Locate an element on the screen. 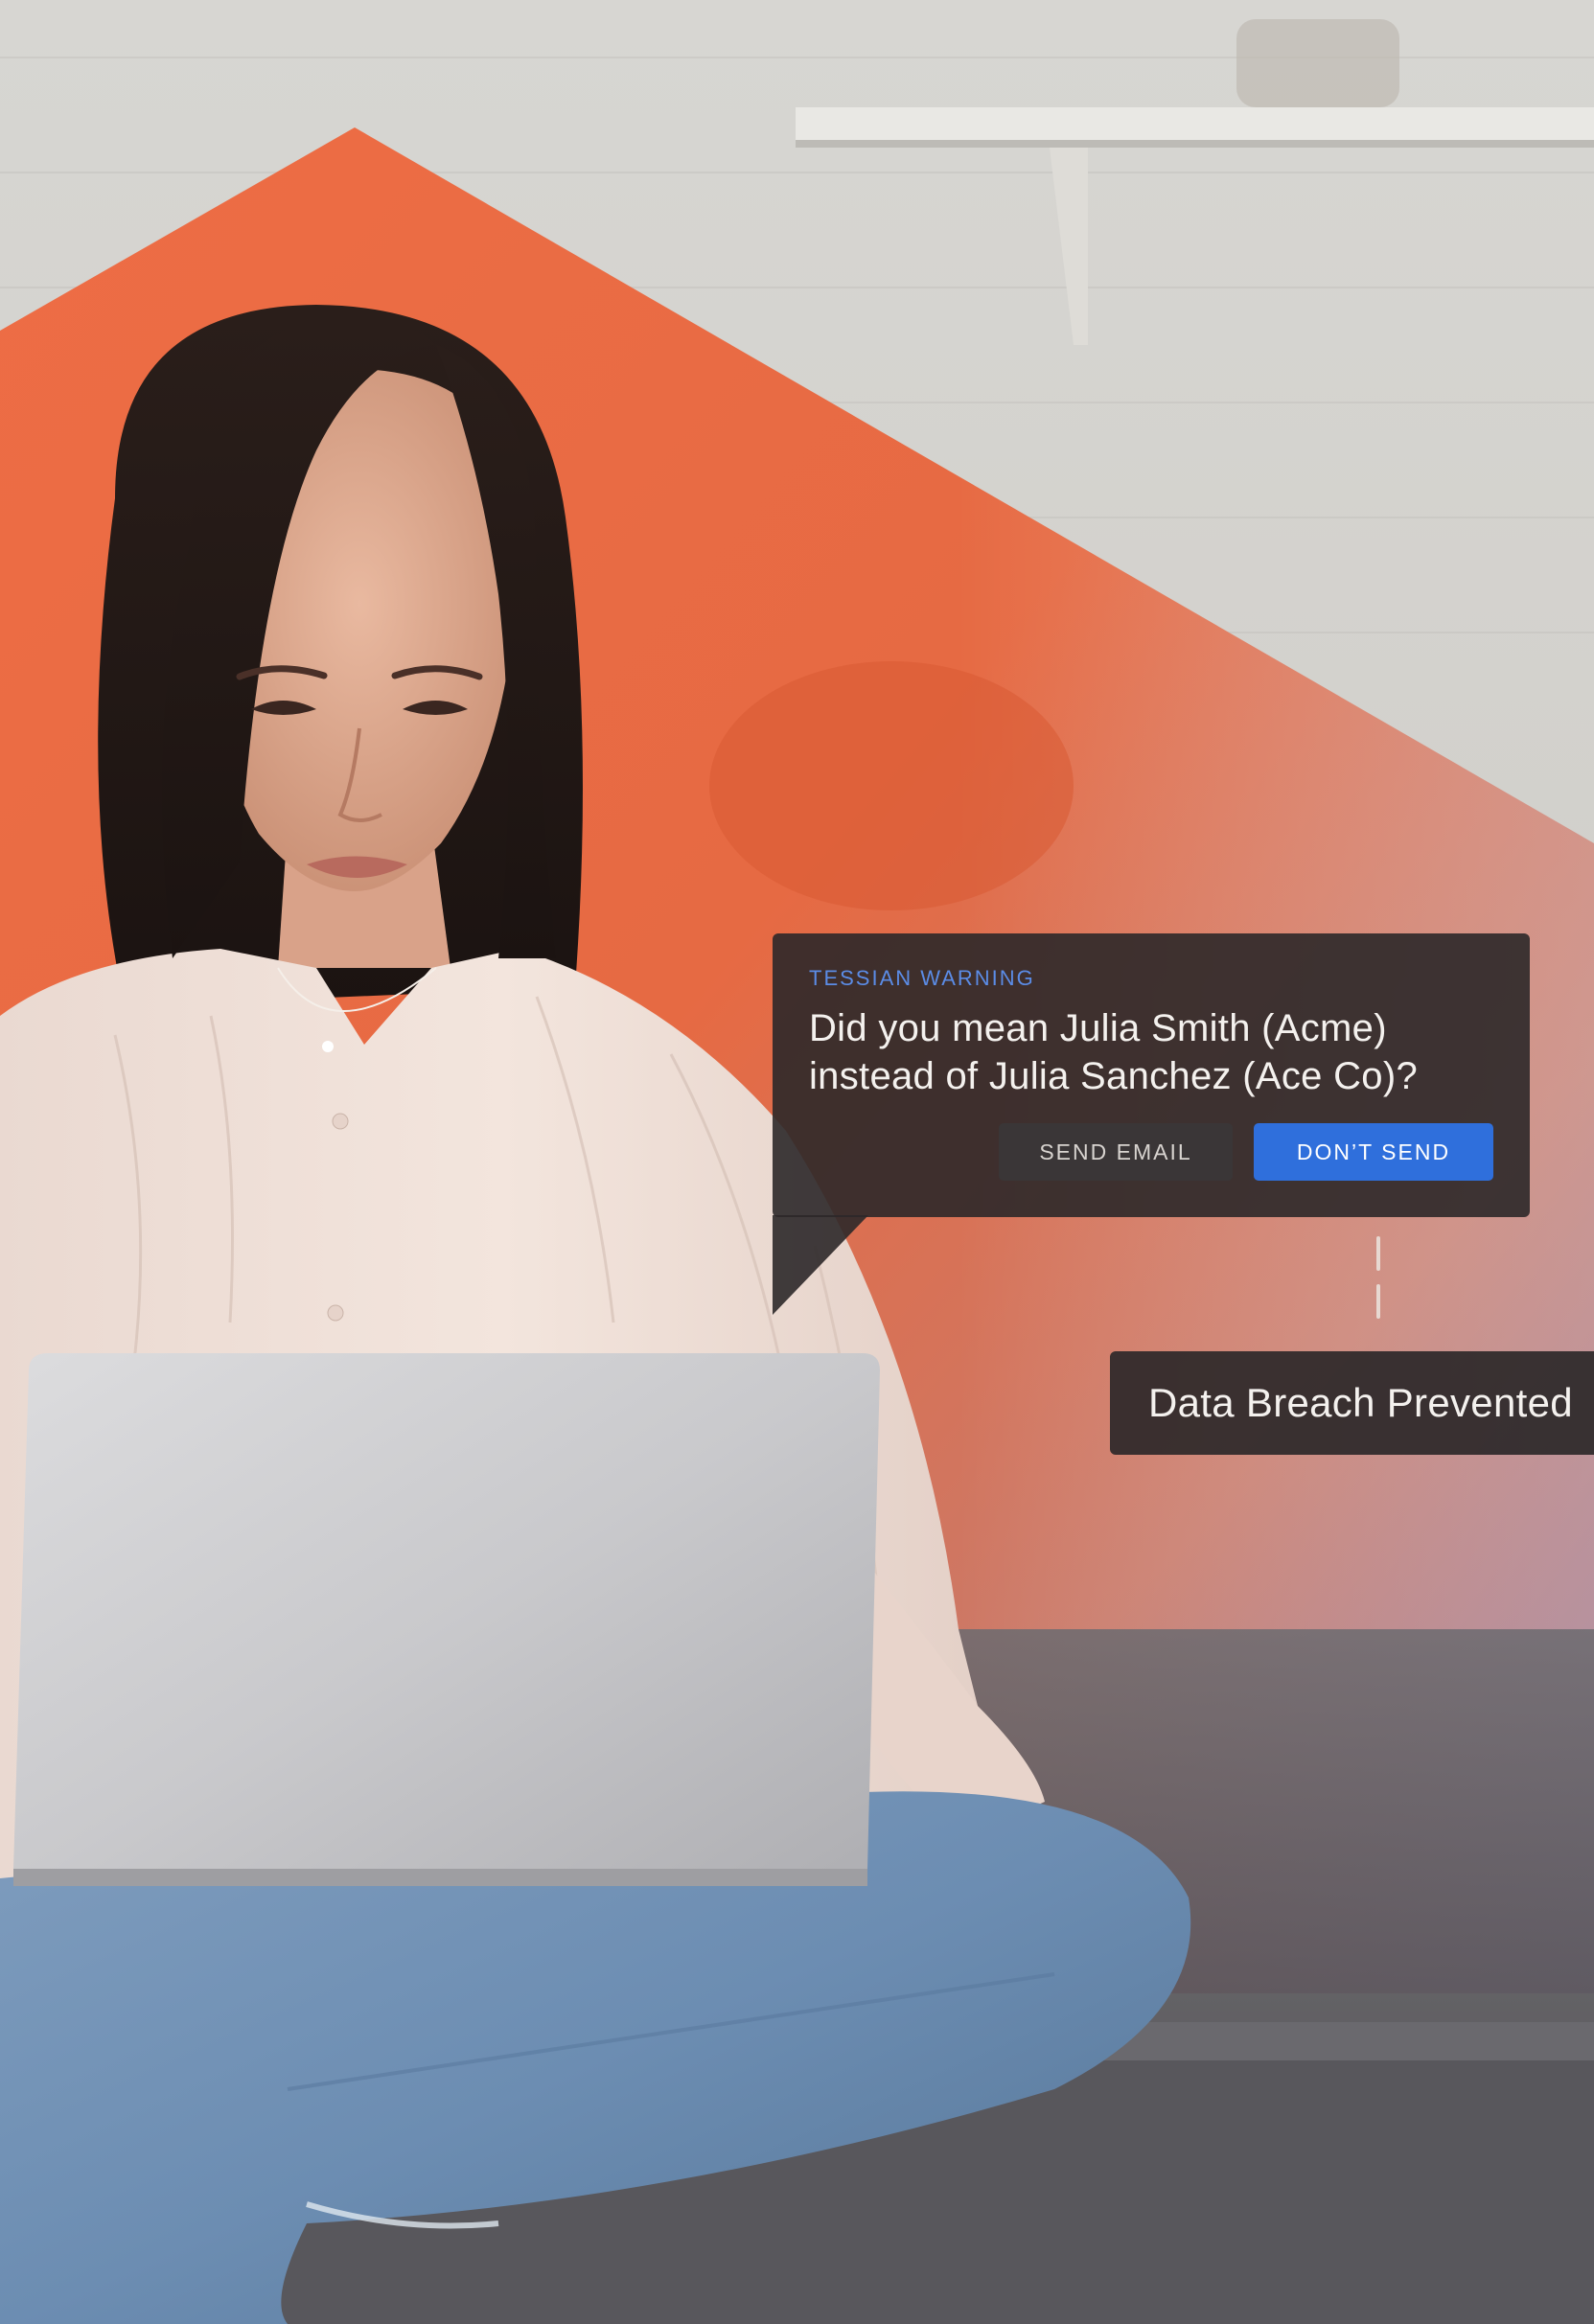 The height and width of the screenshot is (2324, 1594). breach-label: Data Breach Prevented is located at coordinates (1360, 1402).